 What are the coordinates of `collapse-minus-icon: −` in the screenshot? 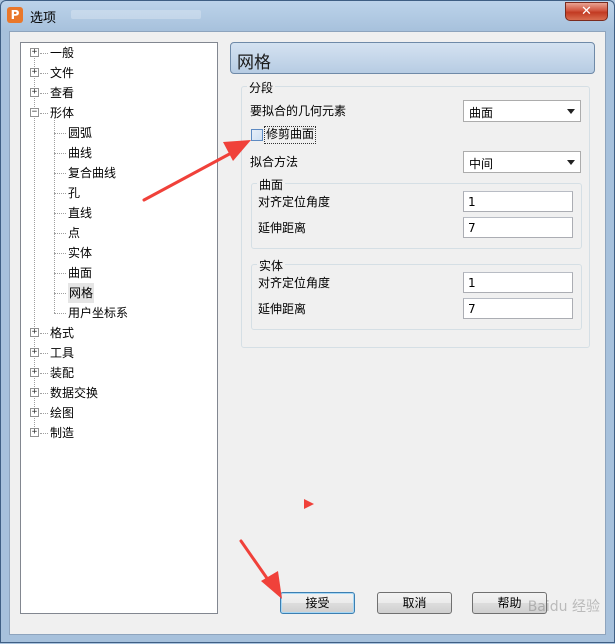 It's located at (34, 112).